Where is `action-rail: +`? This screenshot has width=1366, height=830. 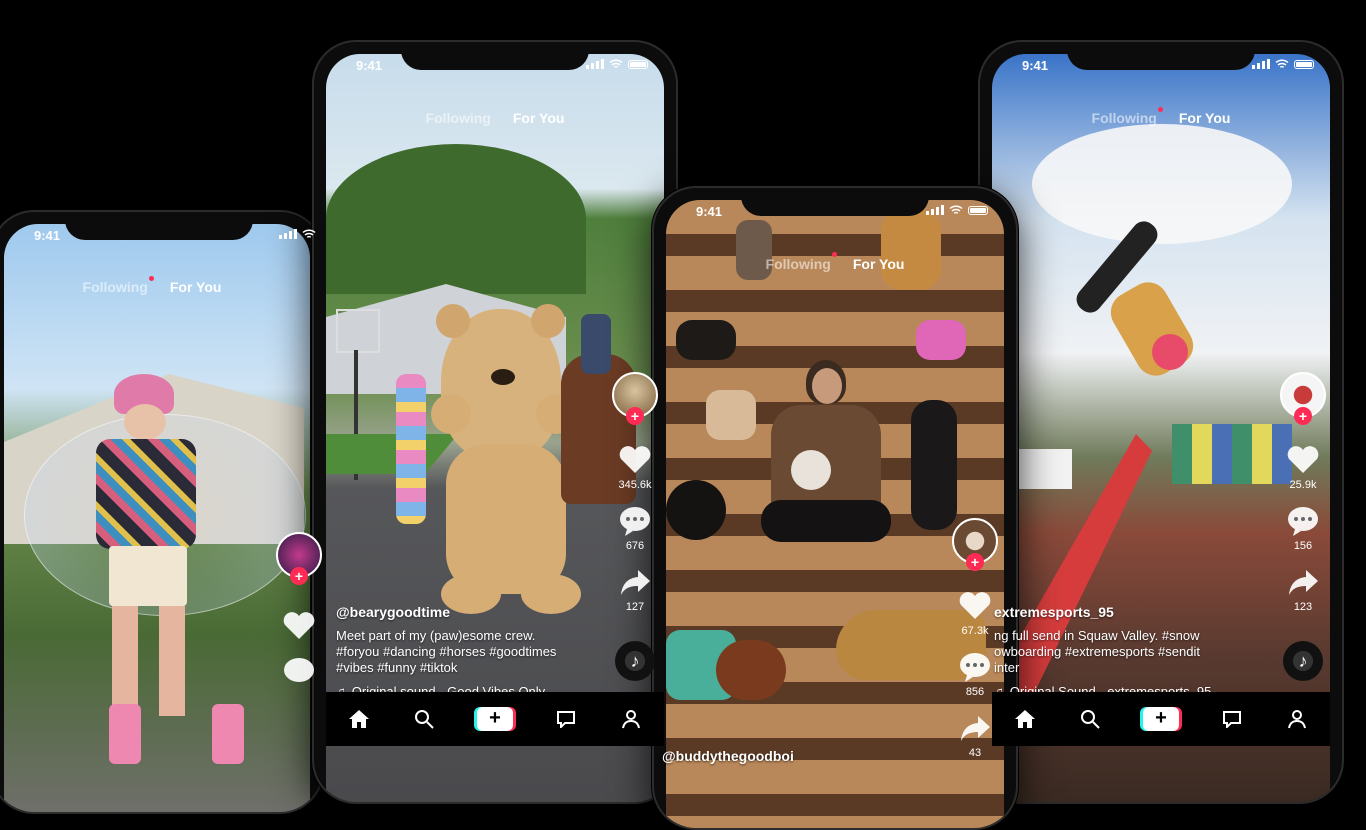
action-rail: + is located at coordinates (299, 610).